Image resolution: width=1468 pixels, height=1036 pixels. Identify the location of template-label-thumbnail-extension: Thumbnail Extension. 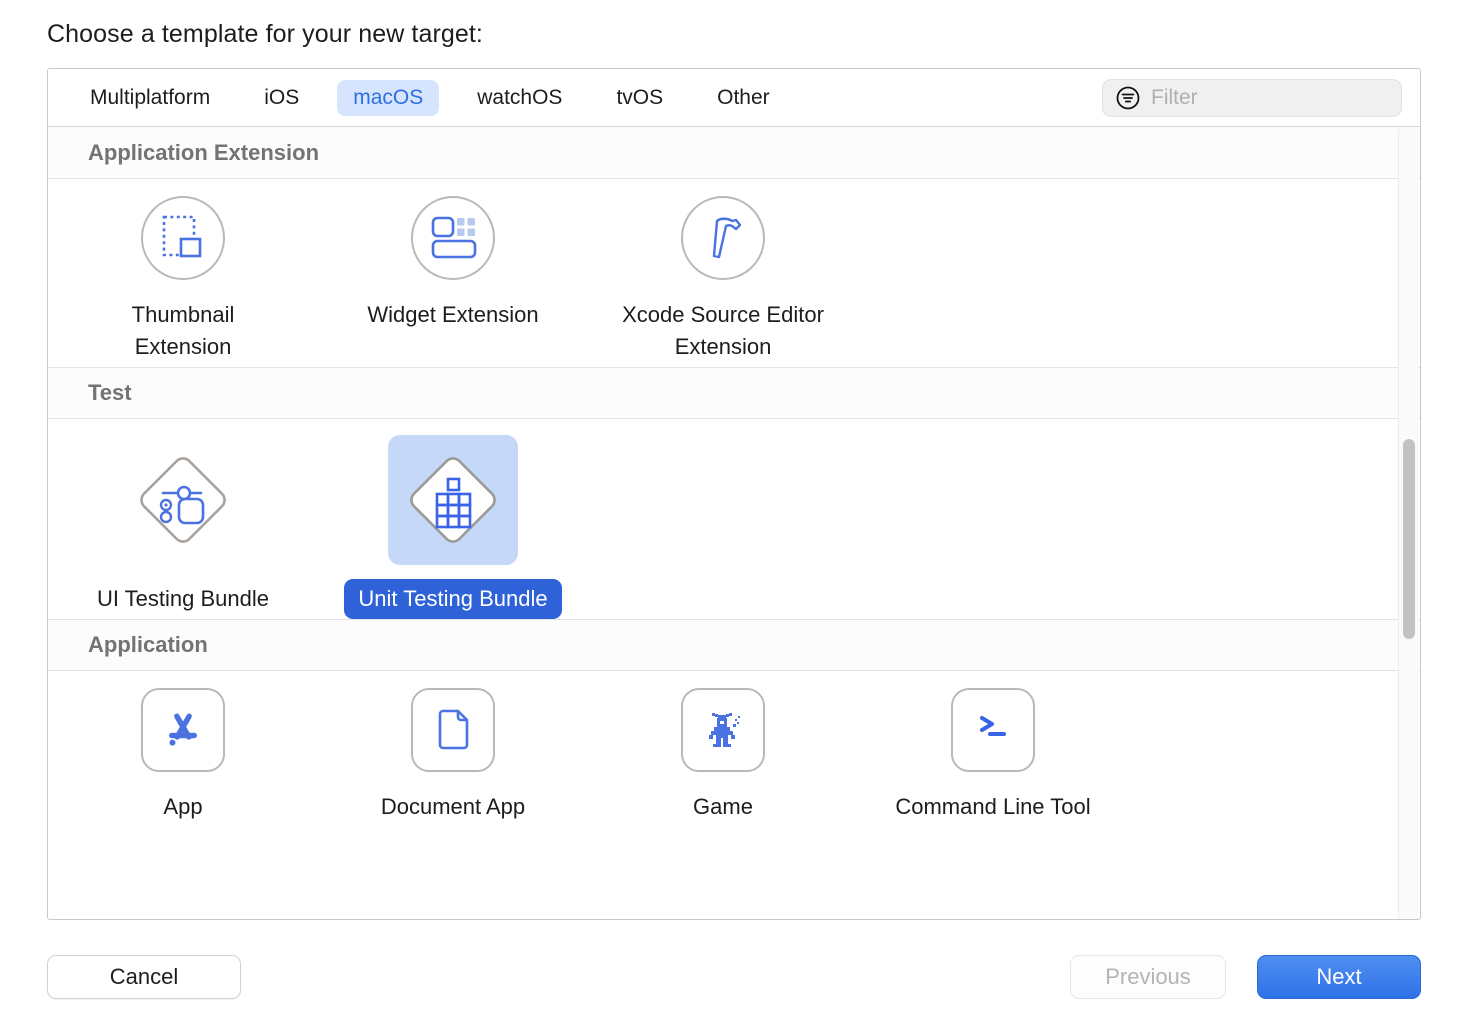
(183, 330).